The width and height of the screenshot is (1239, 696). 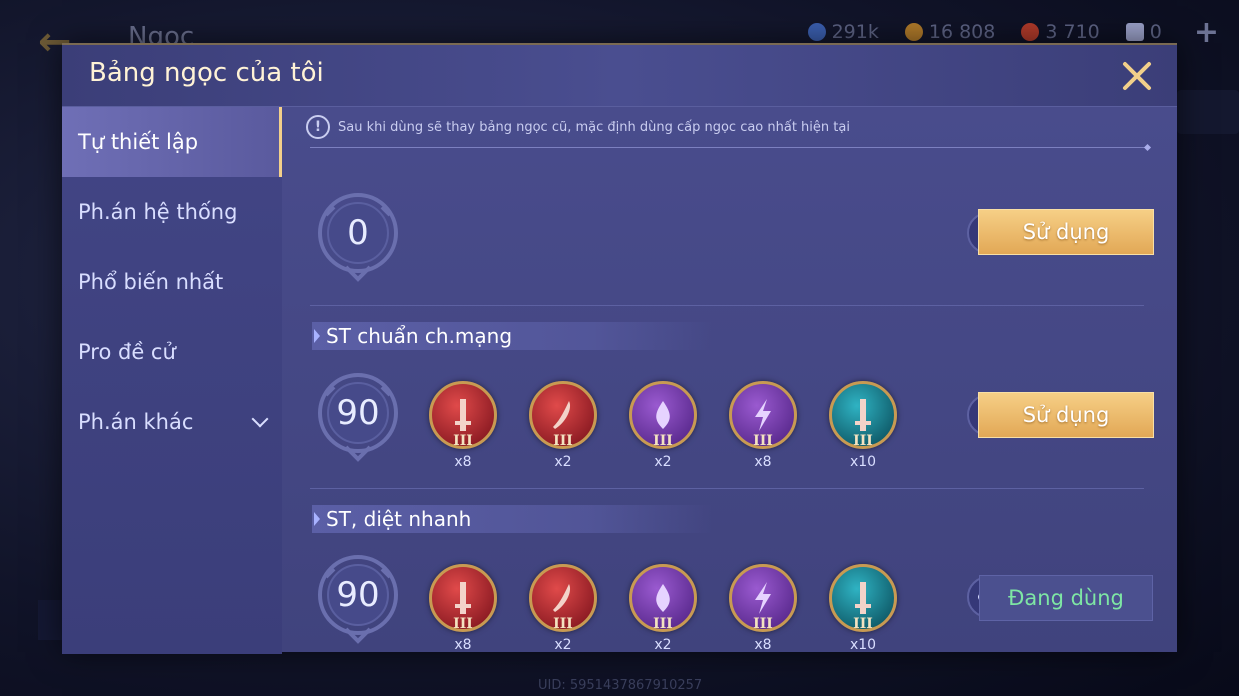 What do you see at coordinates (1030, 32) in the screenshot?
I see `ruby-icon` at bounding box center [1030, 32].